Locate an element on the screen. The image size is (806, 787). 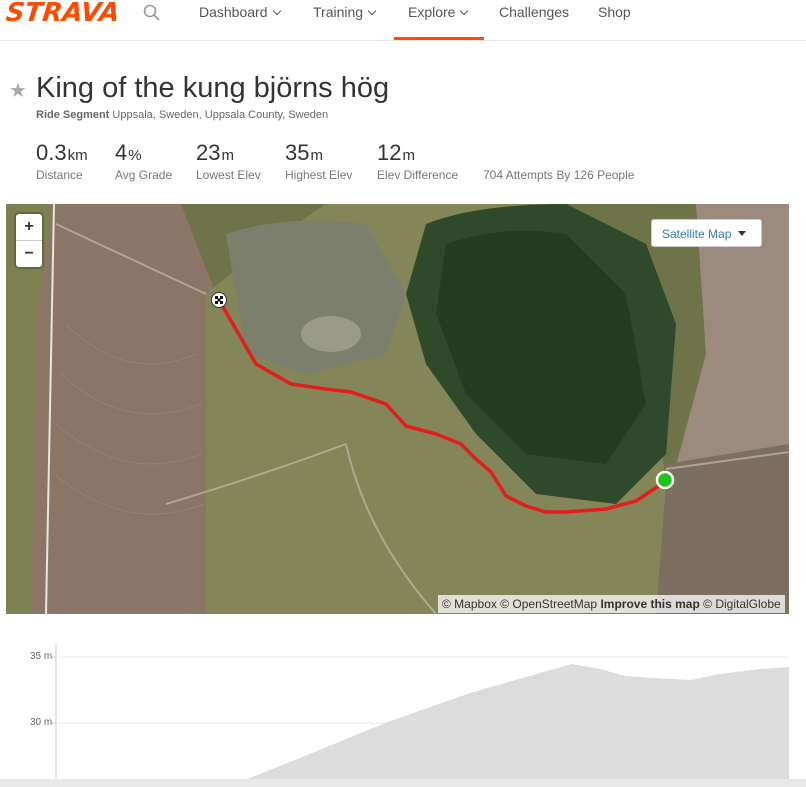
segment-title: King of the kung björns hög is located at coordinates (213, 88).